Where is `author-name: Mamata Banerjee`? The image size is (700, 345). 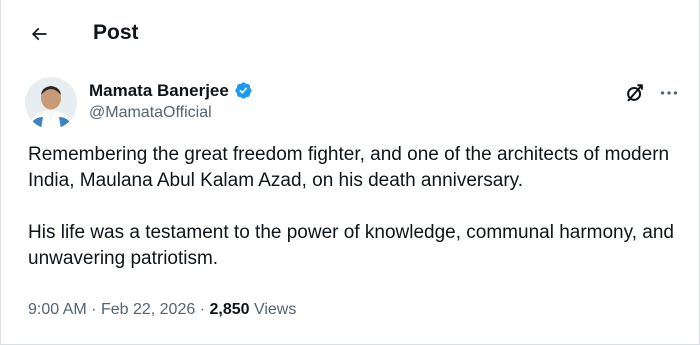
author-name: Mamata Banerjee is located at coordinates (159, 90).